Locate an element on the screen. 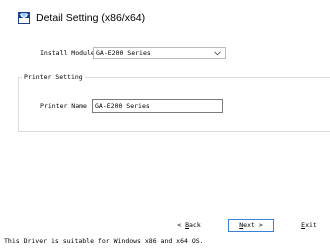 The width and height of the screenshot is (330, 248). next-arrow: > is located at coordinates (258, 225).